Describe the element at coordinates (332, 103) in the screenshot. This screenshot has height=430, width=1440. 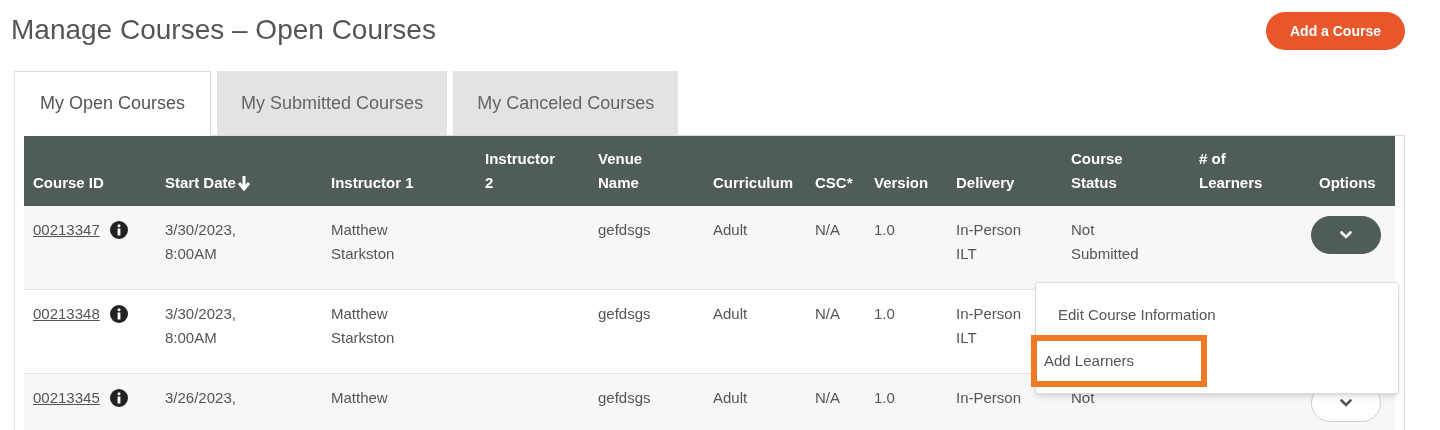
I see `tab: My Submitted Courses` at that location.